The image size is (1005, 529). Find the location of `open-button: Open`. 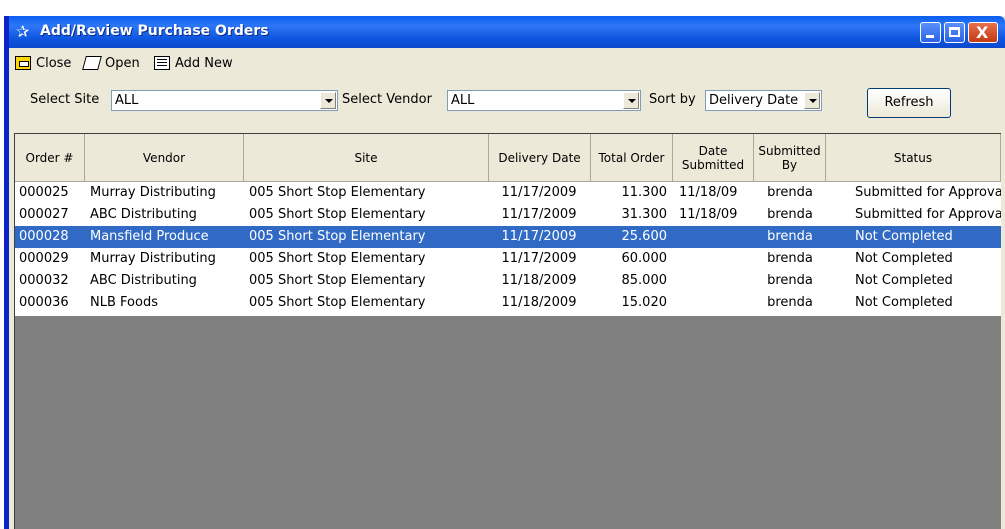

open-button: Open is located at coordinates (111, 63).